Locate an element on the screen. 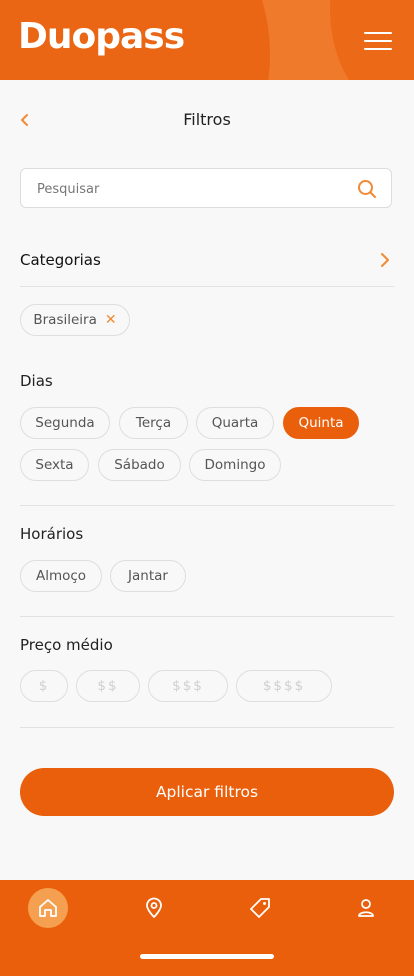  price-title: Preço médio is located at coordinates (66, 645).